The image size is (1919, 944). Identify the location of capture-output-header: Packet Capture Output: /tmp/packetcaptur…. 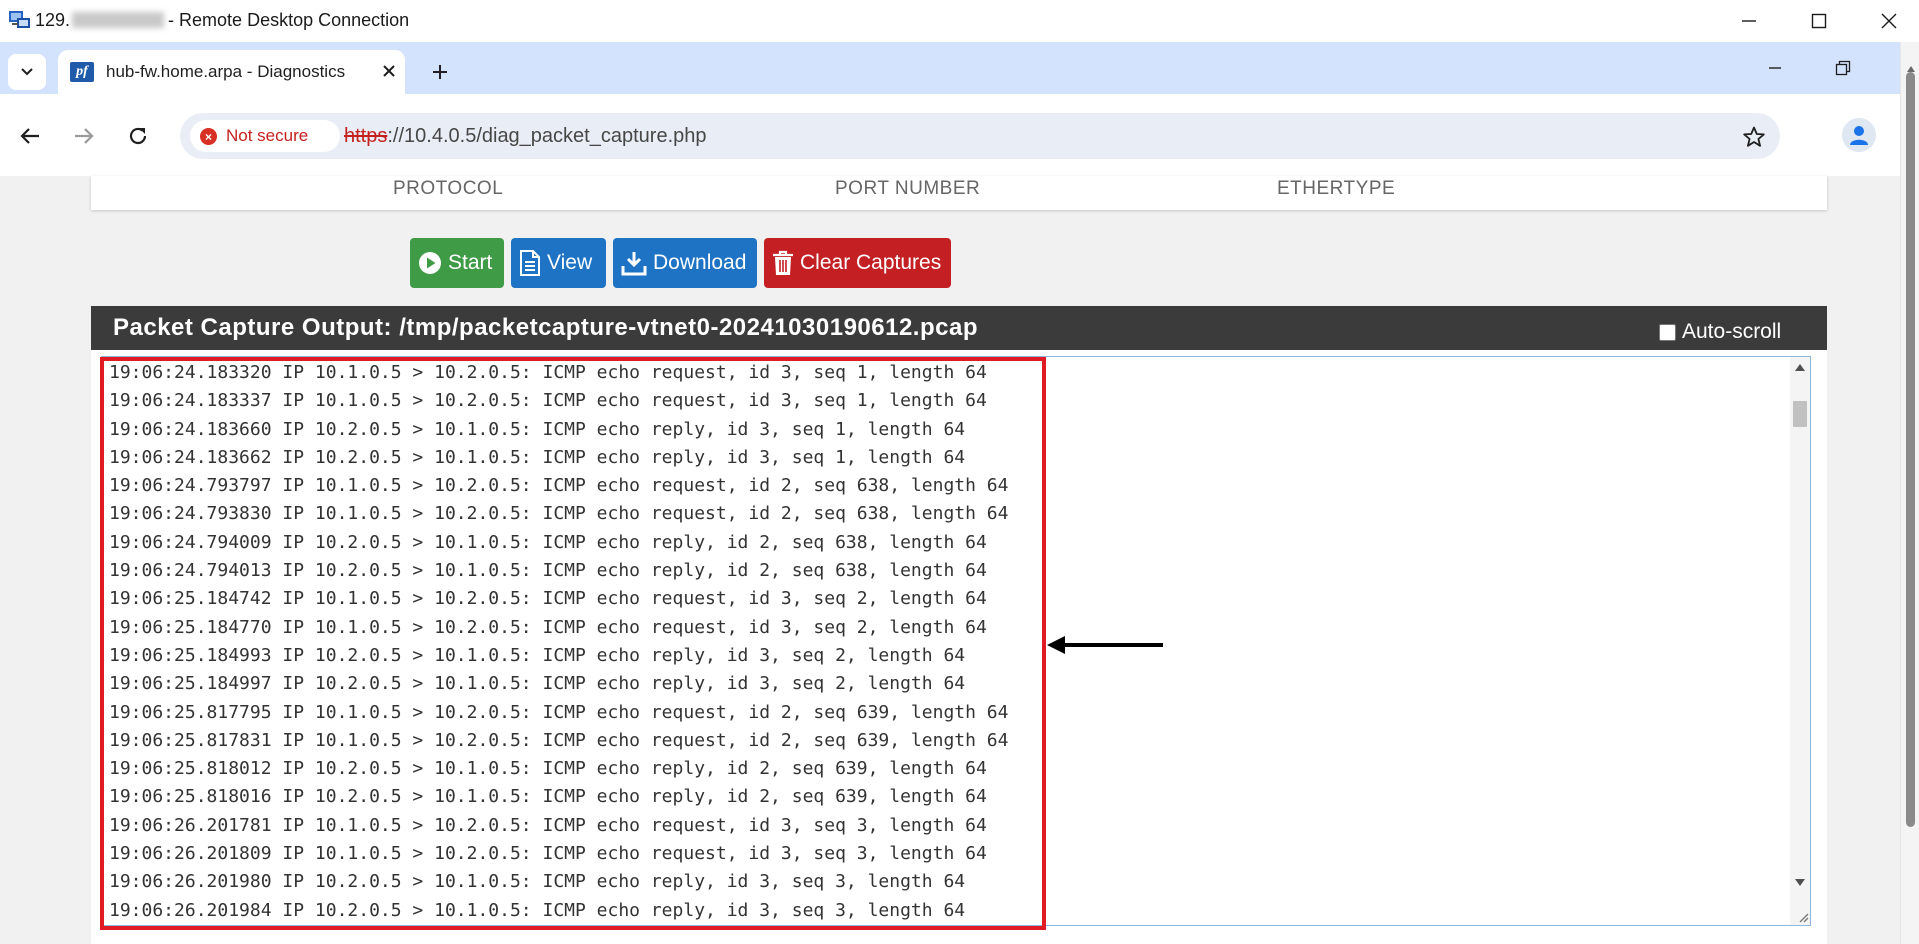
(959, 328).